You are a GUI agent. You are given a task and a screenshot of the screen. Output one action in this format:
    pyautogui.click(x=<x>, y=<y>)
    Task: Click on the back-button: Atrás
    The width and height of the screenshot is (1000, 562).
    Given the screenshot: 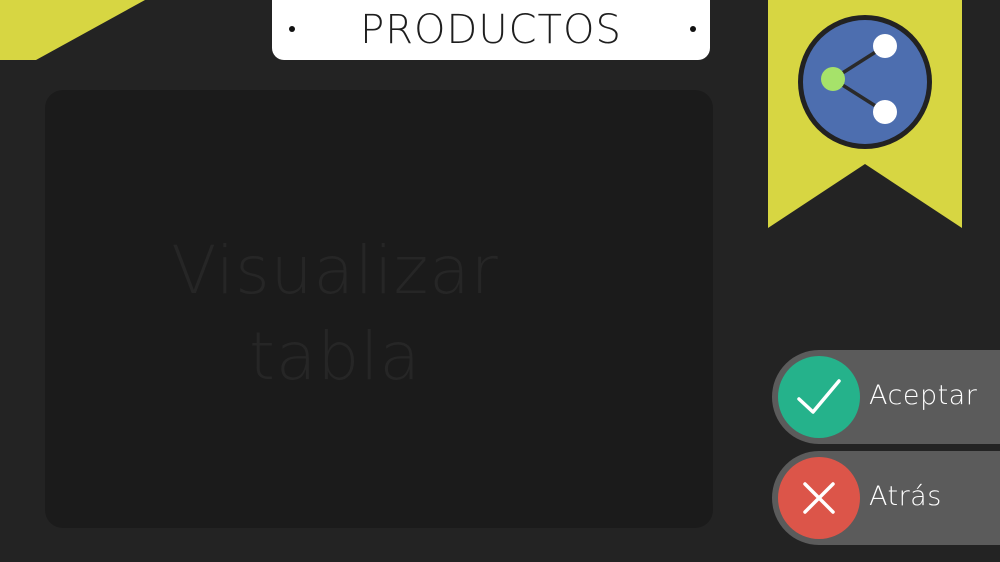 What is the action you would take?
    pyautogui.click(x=886, y=498)
    